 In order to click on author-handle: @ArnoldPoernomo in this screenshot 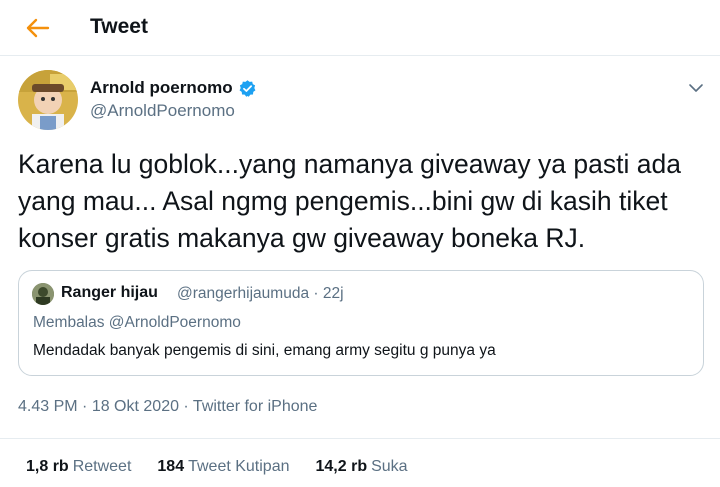, I will do `click(162, 111)`.